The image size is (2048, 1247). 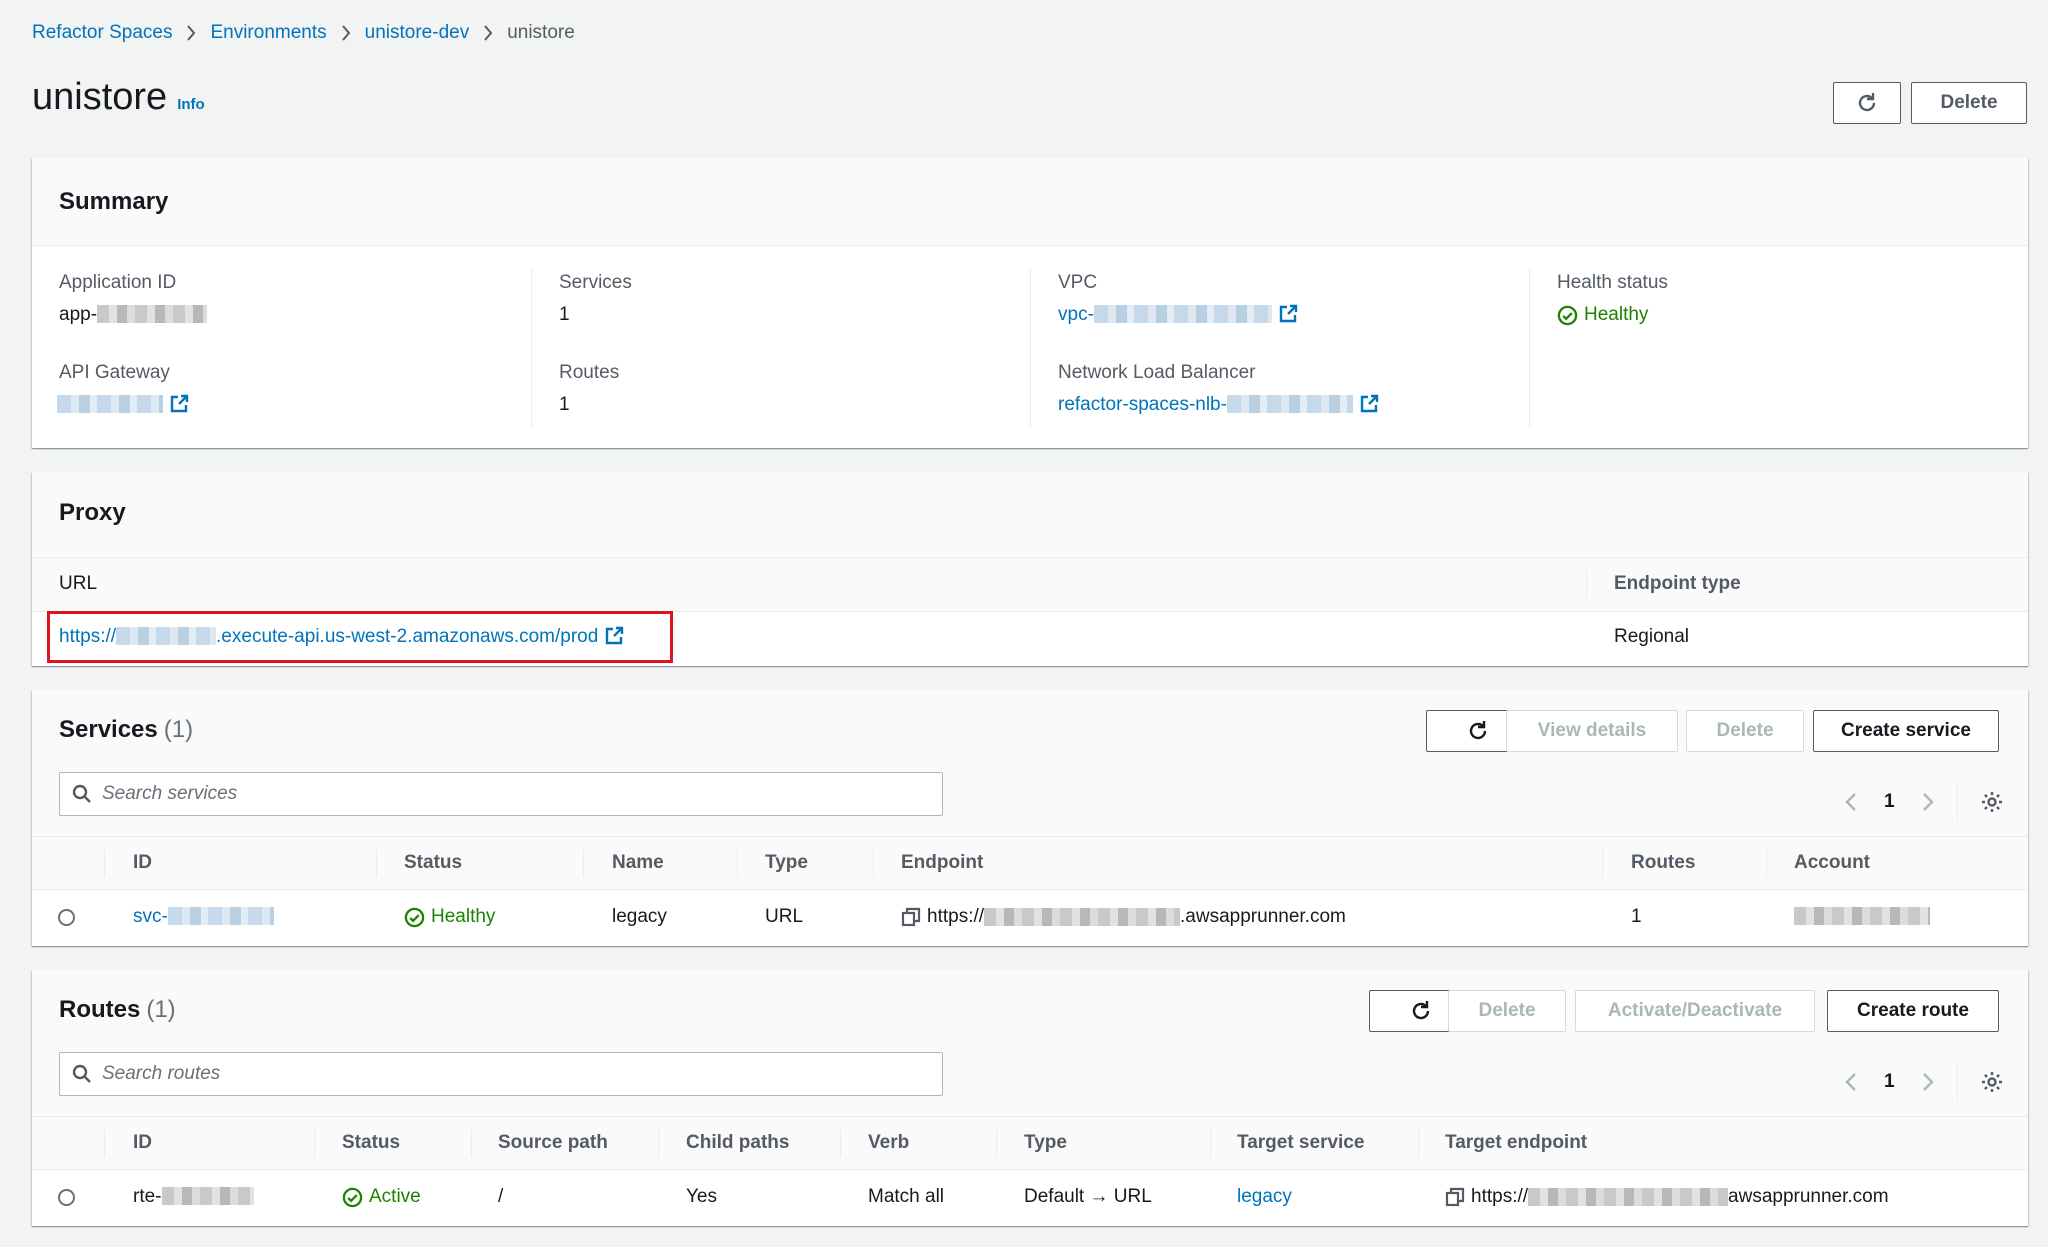 I want to click on breadcrumb-current: unistore, so click(x=541, y=32).